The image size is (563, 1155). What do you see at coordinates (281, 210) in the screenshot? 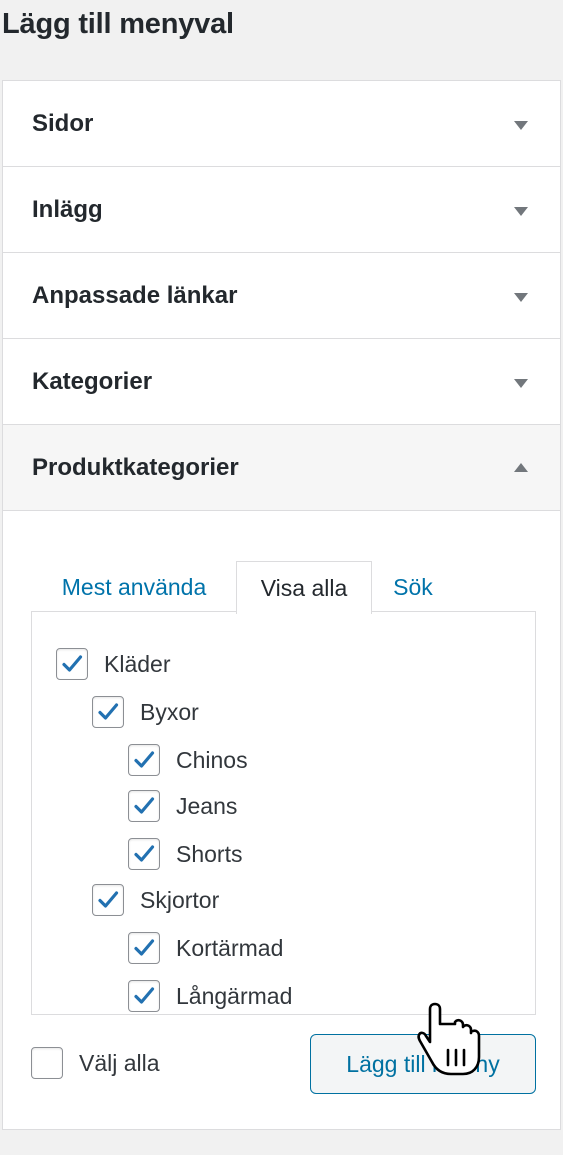
I see `accordion-section-inlagg: Inlägg` at bounding box center [281, 210].